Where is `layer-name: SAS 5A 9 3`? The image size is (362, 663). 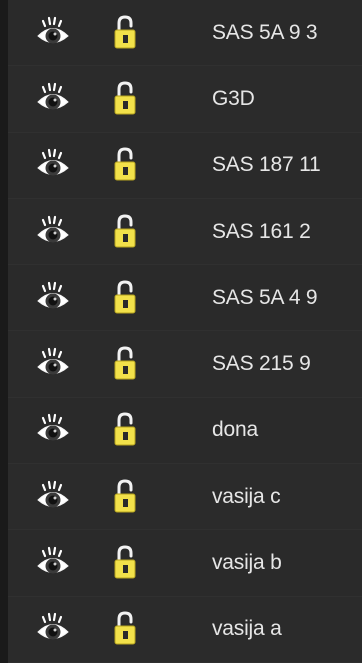 layer-name: SAS 5A 9 3 is located at coordinates (265, 33).